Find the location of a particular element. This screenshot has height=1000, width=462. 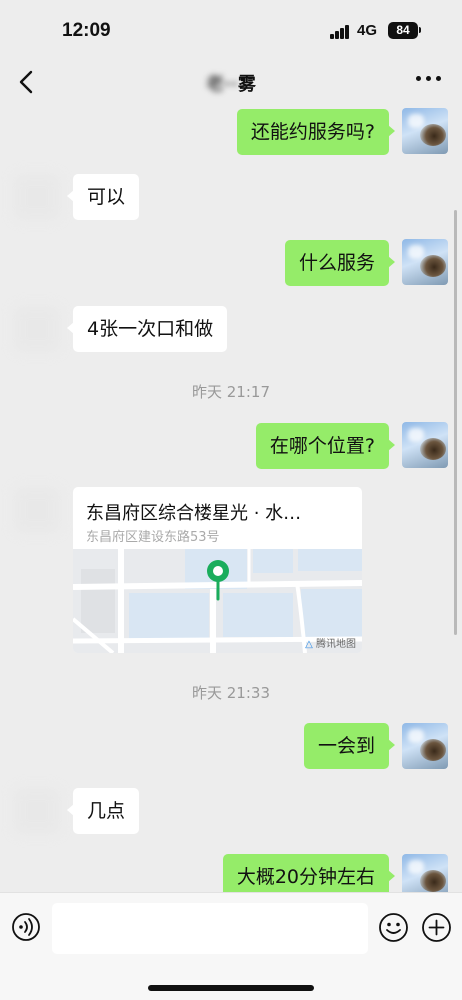

message-input is located at coordinates (210, 928).